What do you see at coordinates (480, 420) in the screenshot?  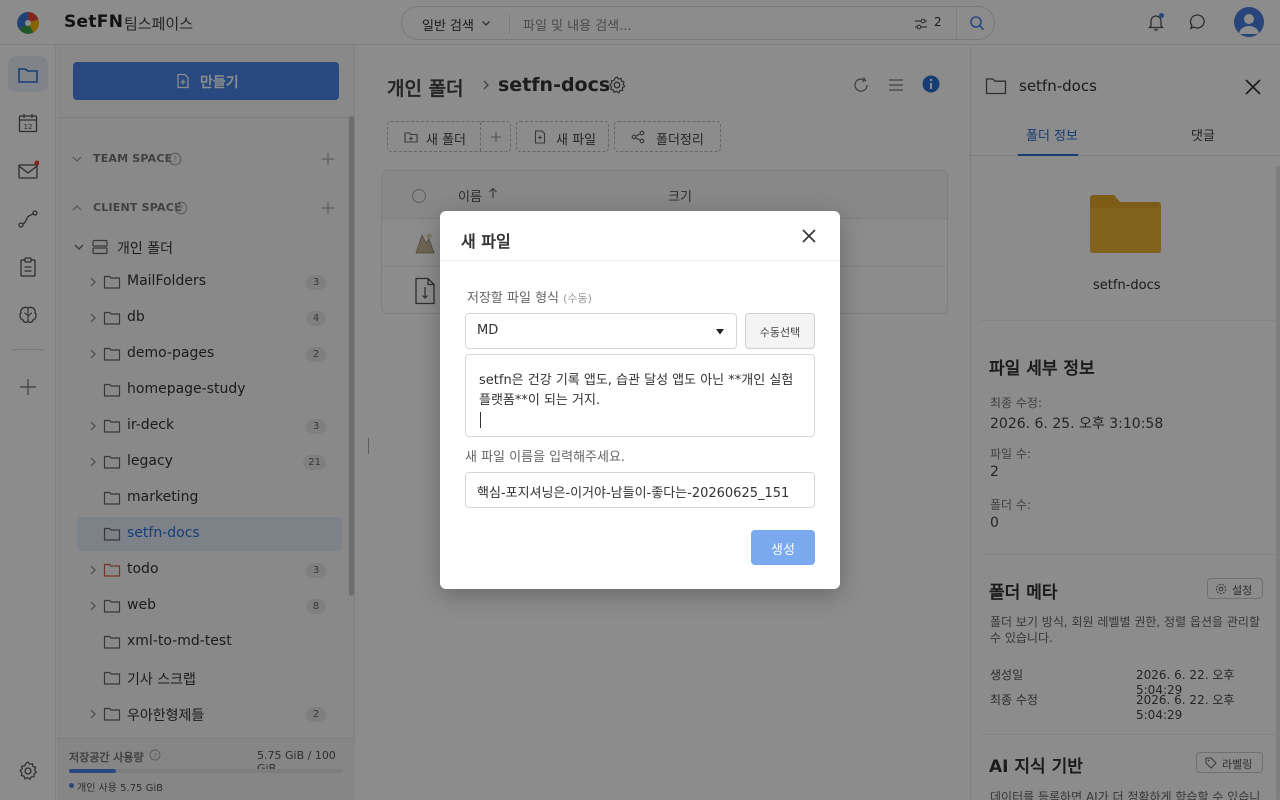 I see `text-cursor` at bounding box center [480, 420].